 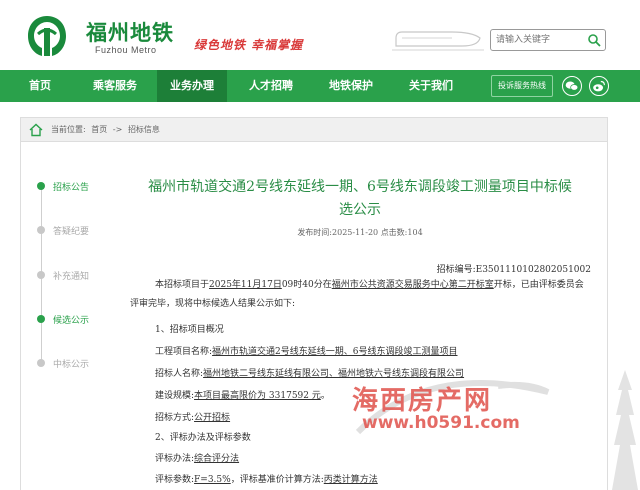 I want to click on timeline-label: 候选公示, so click(x=71, y=321).